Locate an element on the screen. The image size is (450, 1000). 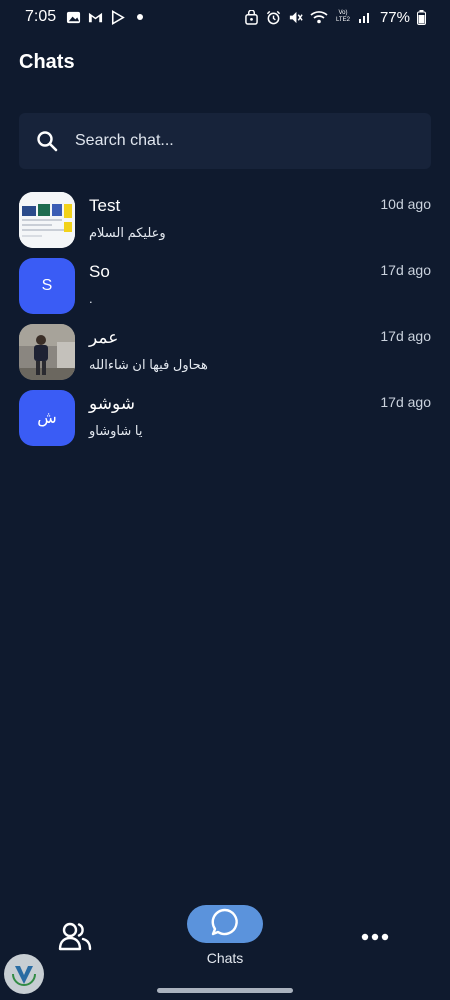
page-title: Chats is located at coordinates (47, 62).